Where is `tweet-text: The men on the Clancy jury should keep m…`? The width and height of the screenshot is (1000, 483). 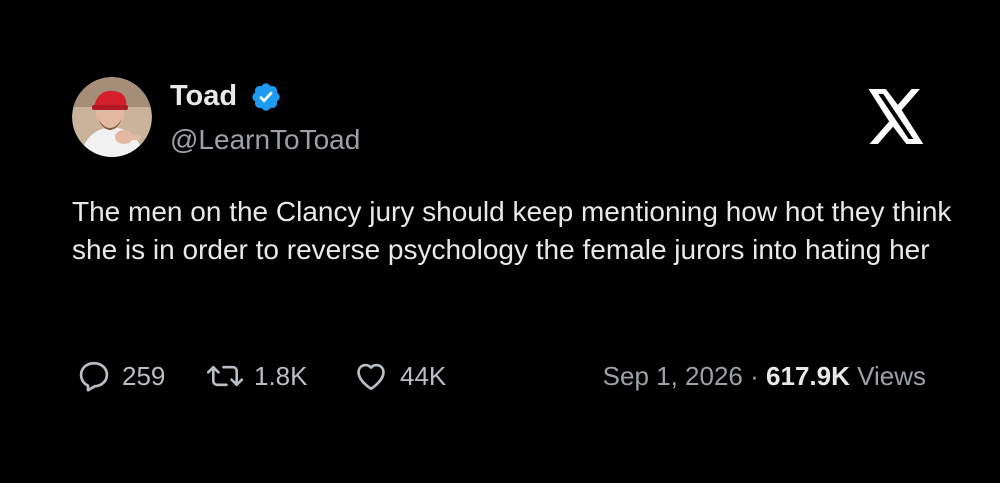
tweet-text: The men on the Clancy jury should keep m… is located at coordinates (512, 230).